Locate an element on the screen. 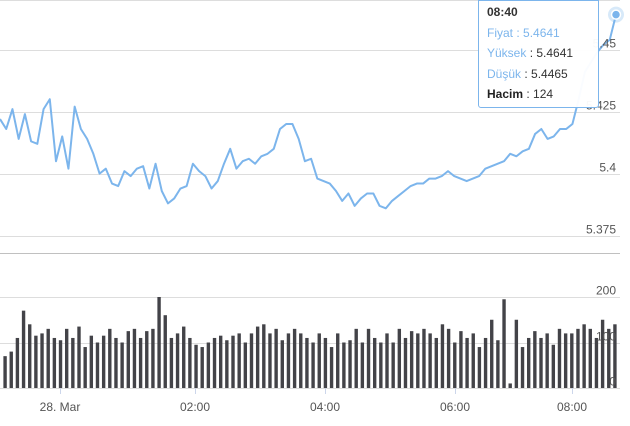 The width and height of the screenshot is (630, 426). volume-y-tick-label: 0 is located at coordinates (612, 382).